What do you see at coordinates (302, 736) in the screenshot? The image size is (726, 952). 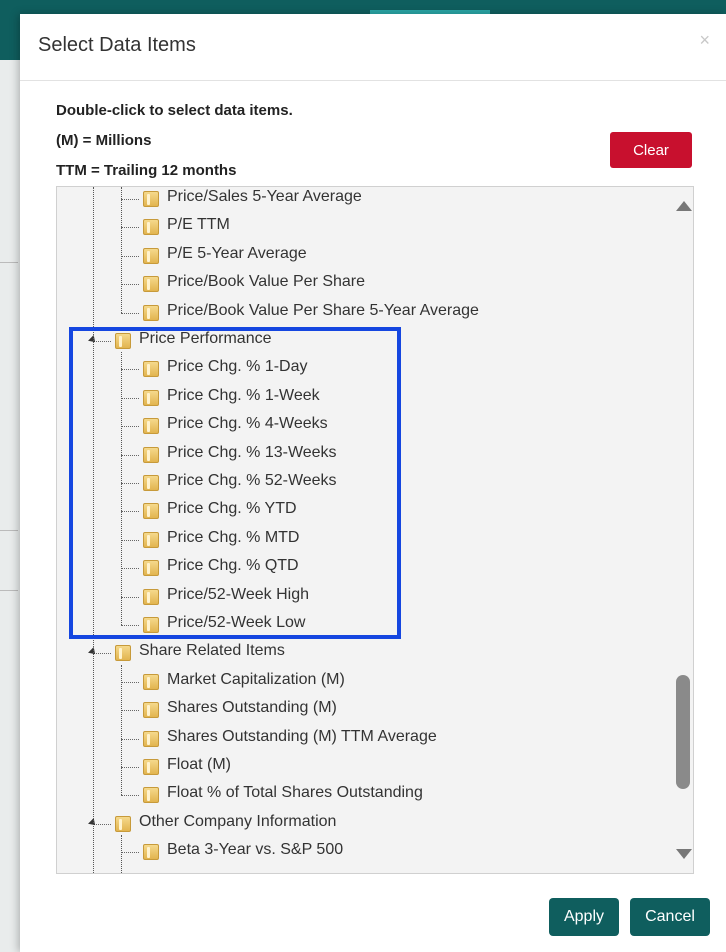 I see `tree-item-label: Shares Outstanding (M) TTM Average` at bounding box center [302, 736].